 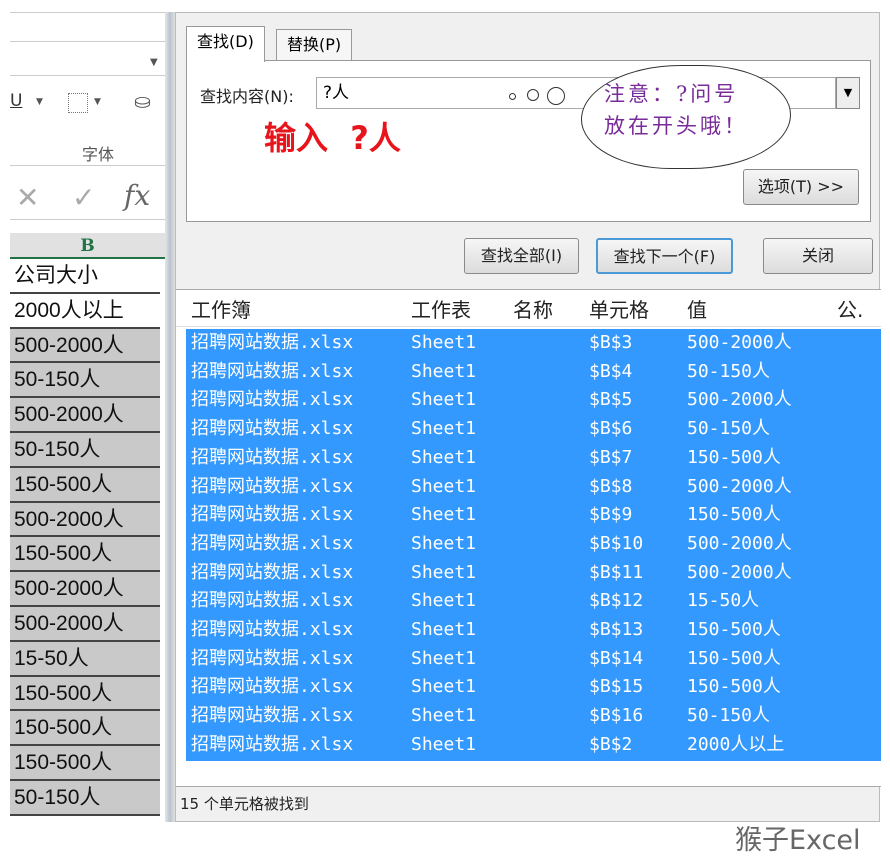 What do you see at coordinates (137, 195) in the screenshot?
I see `function-icon: fx` at bounding box center [137, 195].